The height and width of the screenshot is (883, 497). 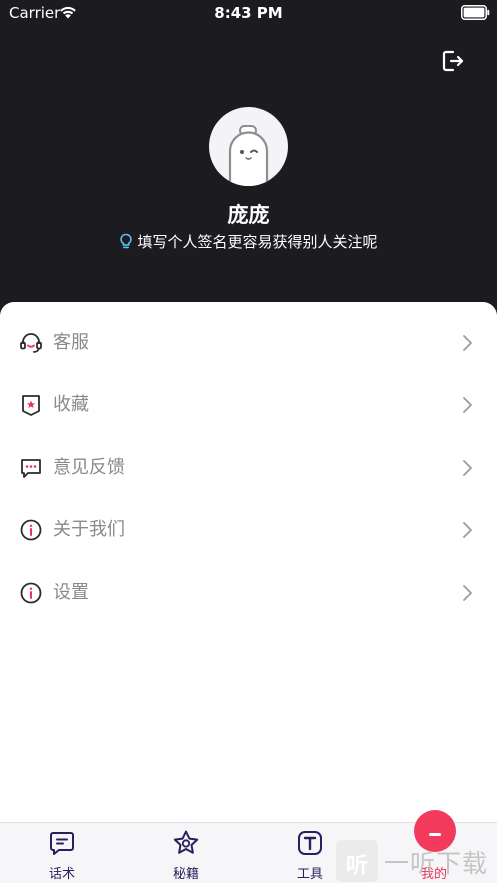 What do you see at coordinates (89, 529) in the screenshot?
I see `menu-label: 关于我们` at bounding box center [89, 529].